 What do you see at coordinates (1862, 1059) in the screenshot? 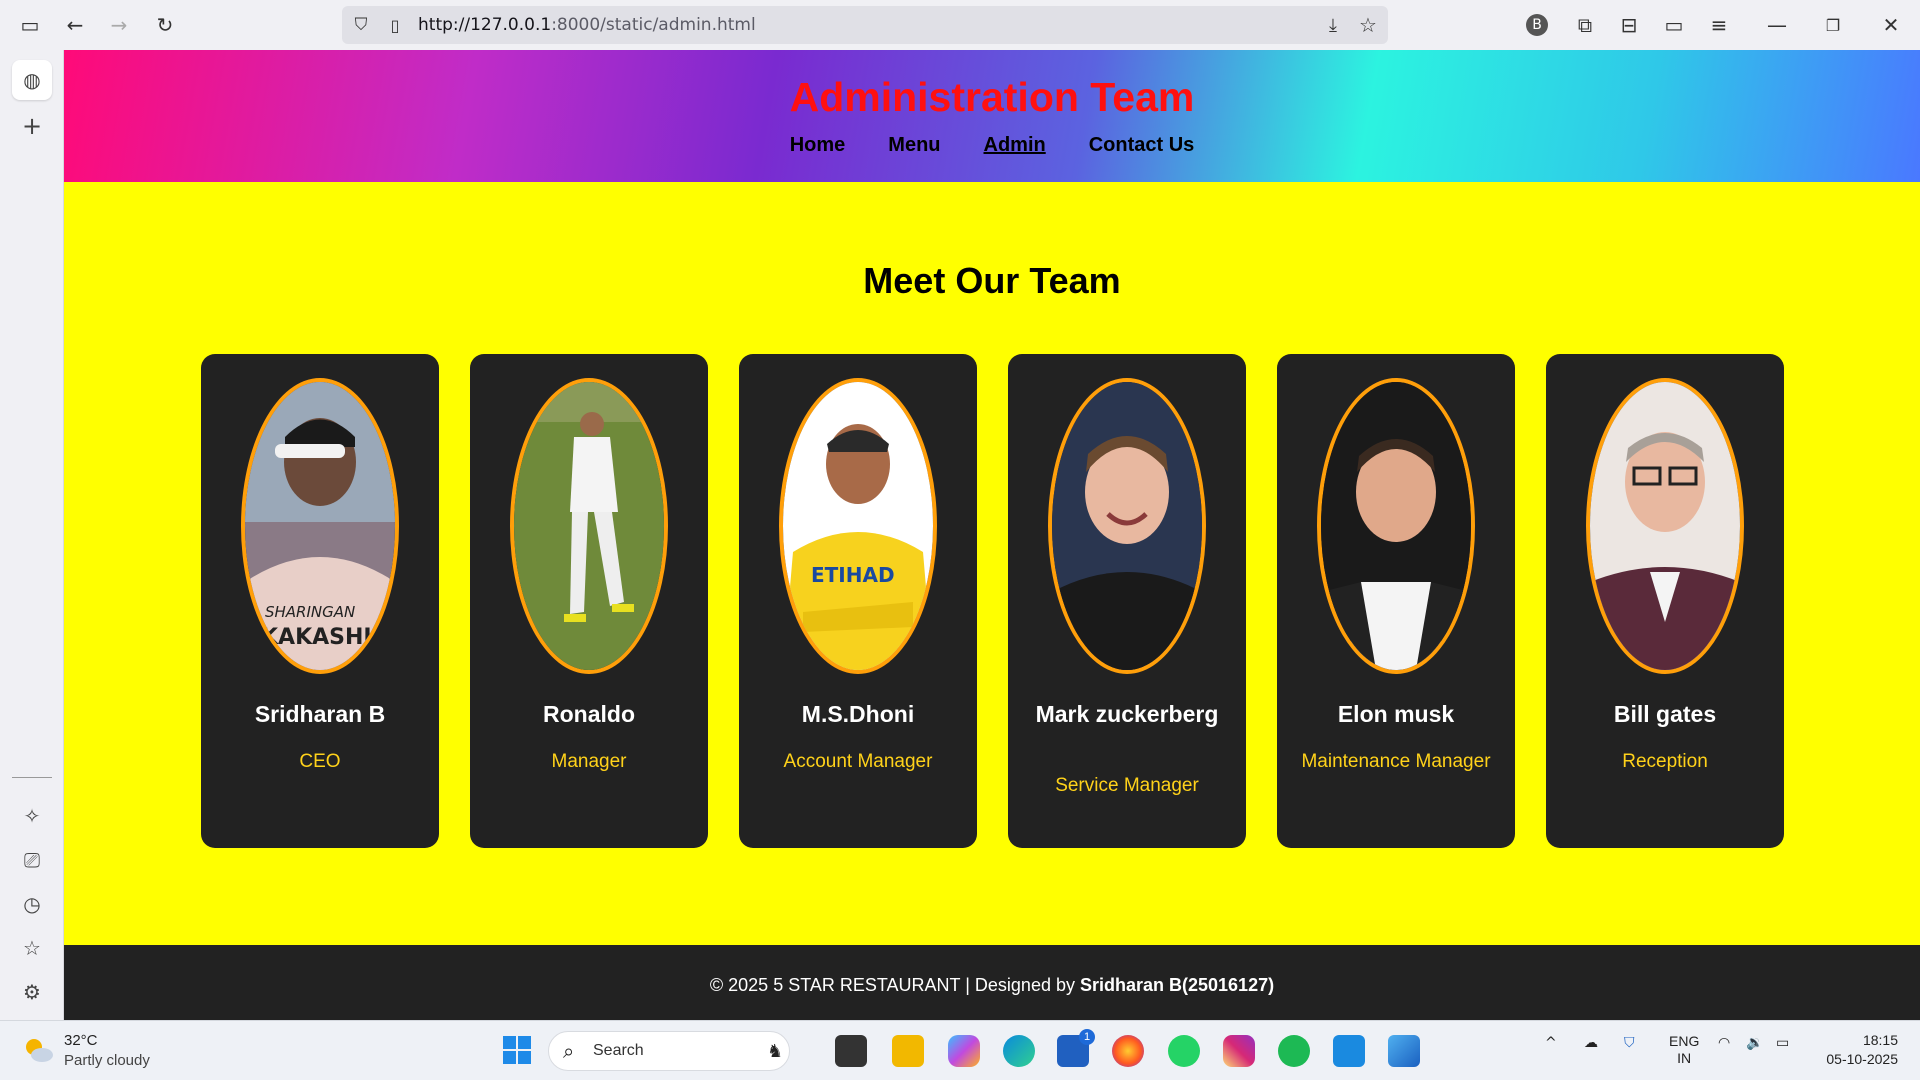
I see `clock-date: 05-10-2025` at bounding box center [1862, 1059].